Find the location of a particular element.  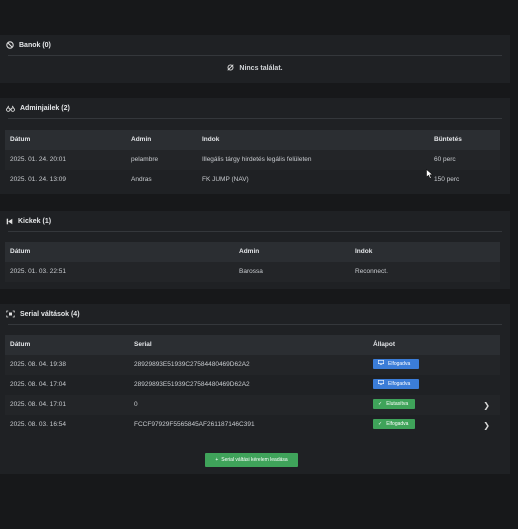

status-badge: ✓ Elutasítva is located at coordinates (394, 404).